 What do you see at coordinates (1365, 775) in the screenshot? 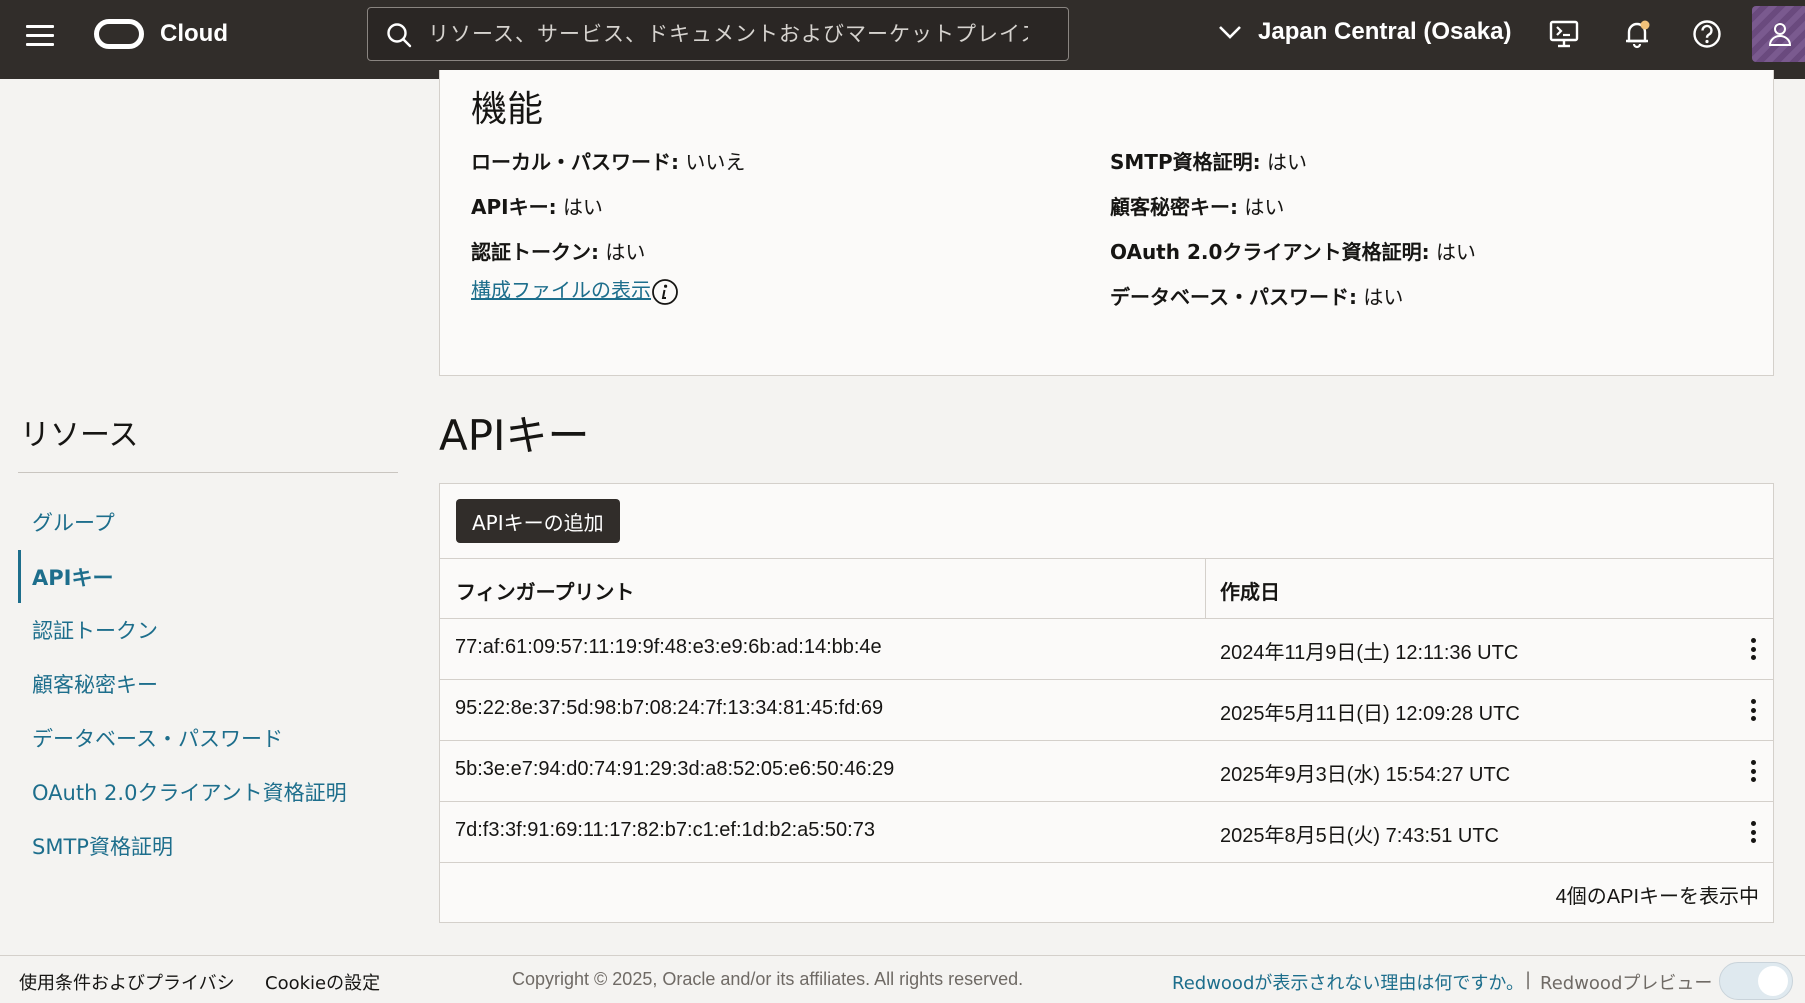
I see `created-cell: 2025年9月3日(水) 15:54:27 UTC` at bounding box center [1365, 775].